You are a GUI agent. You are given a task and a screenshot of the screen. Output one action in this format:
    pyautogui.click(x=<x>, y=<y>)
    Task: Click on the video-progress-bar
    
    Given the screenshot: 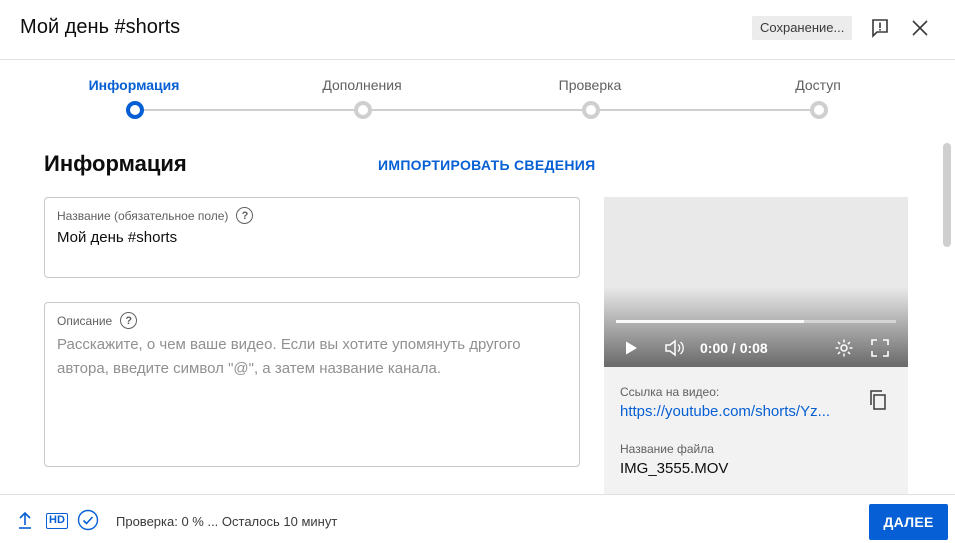 What is the action you would take?
    pyautogui.click(x=756, y=321)
    